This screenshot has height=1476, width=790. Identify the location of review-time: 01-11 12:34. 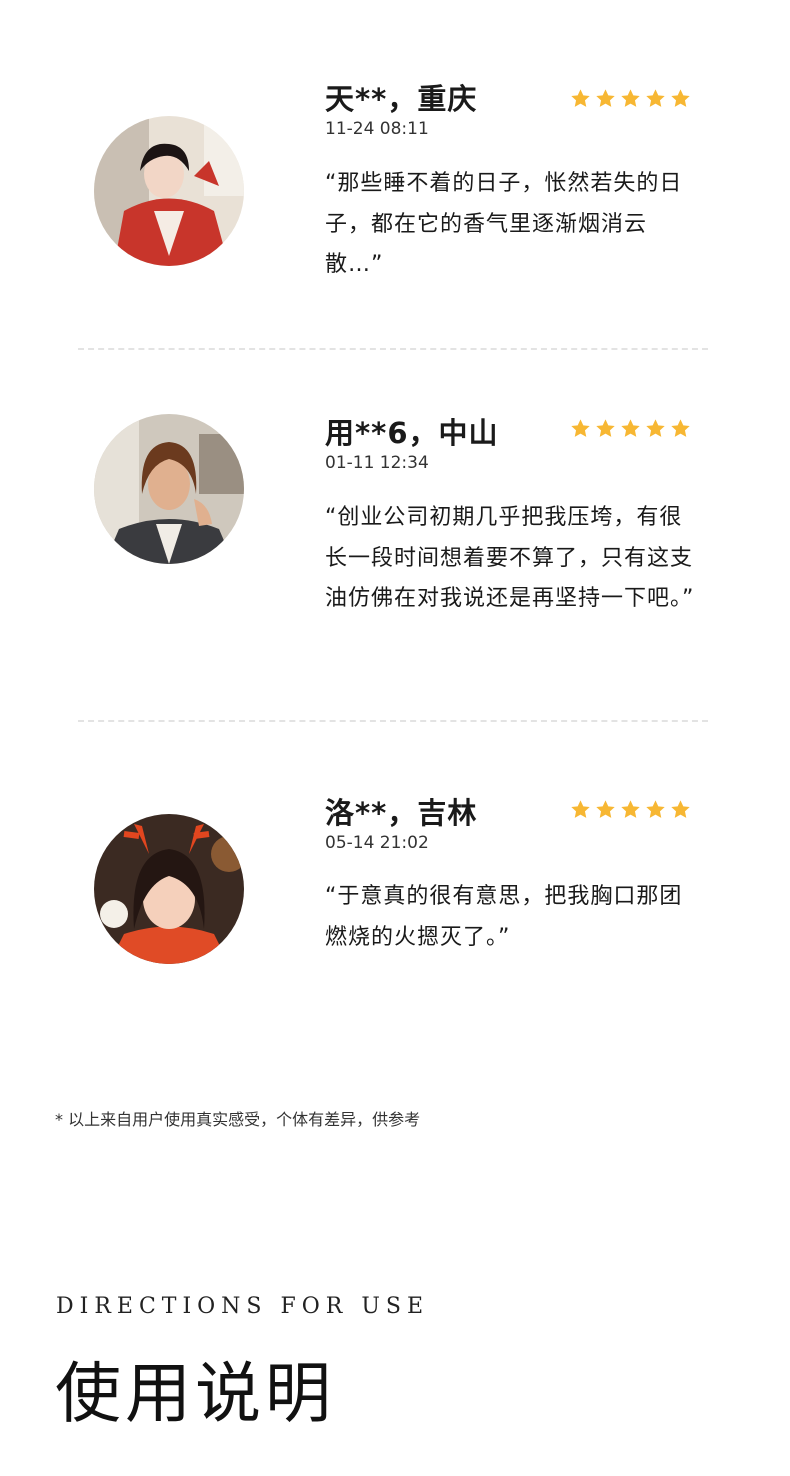
(377, 463).